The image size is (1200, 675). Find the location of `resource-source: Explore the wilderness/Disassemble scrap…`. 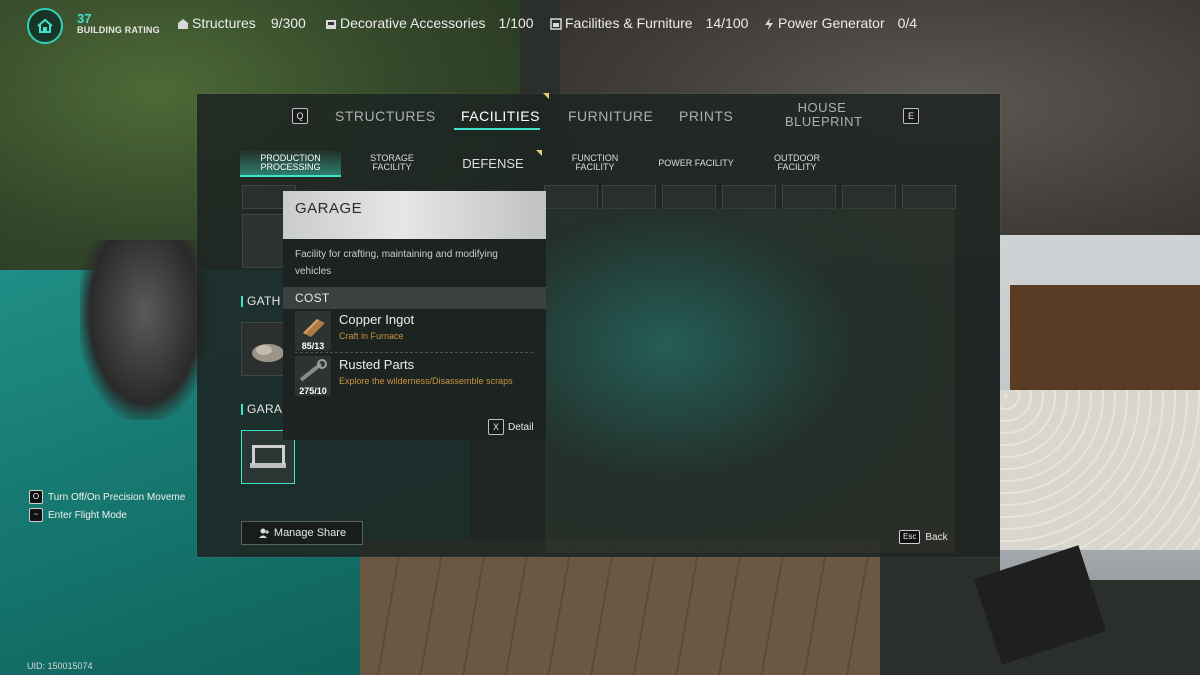

resource-source: Explore the wilderness/Disassemble scrap… is located at coordinates (426, 381).